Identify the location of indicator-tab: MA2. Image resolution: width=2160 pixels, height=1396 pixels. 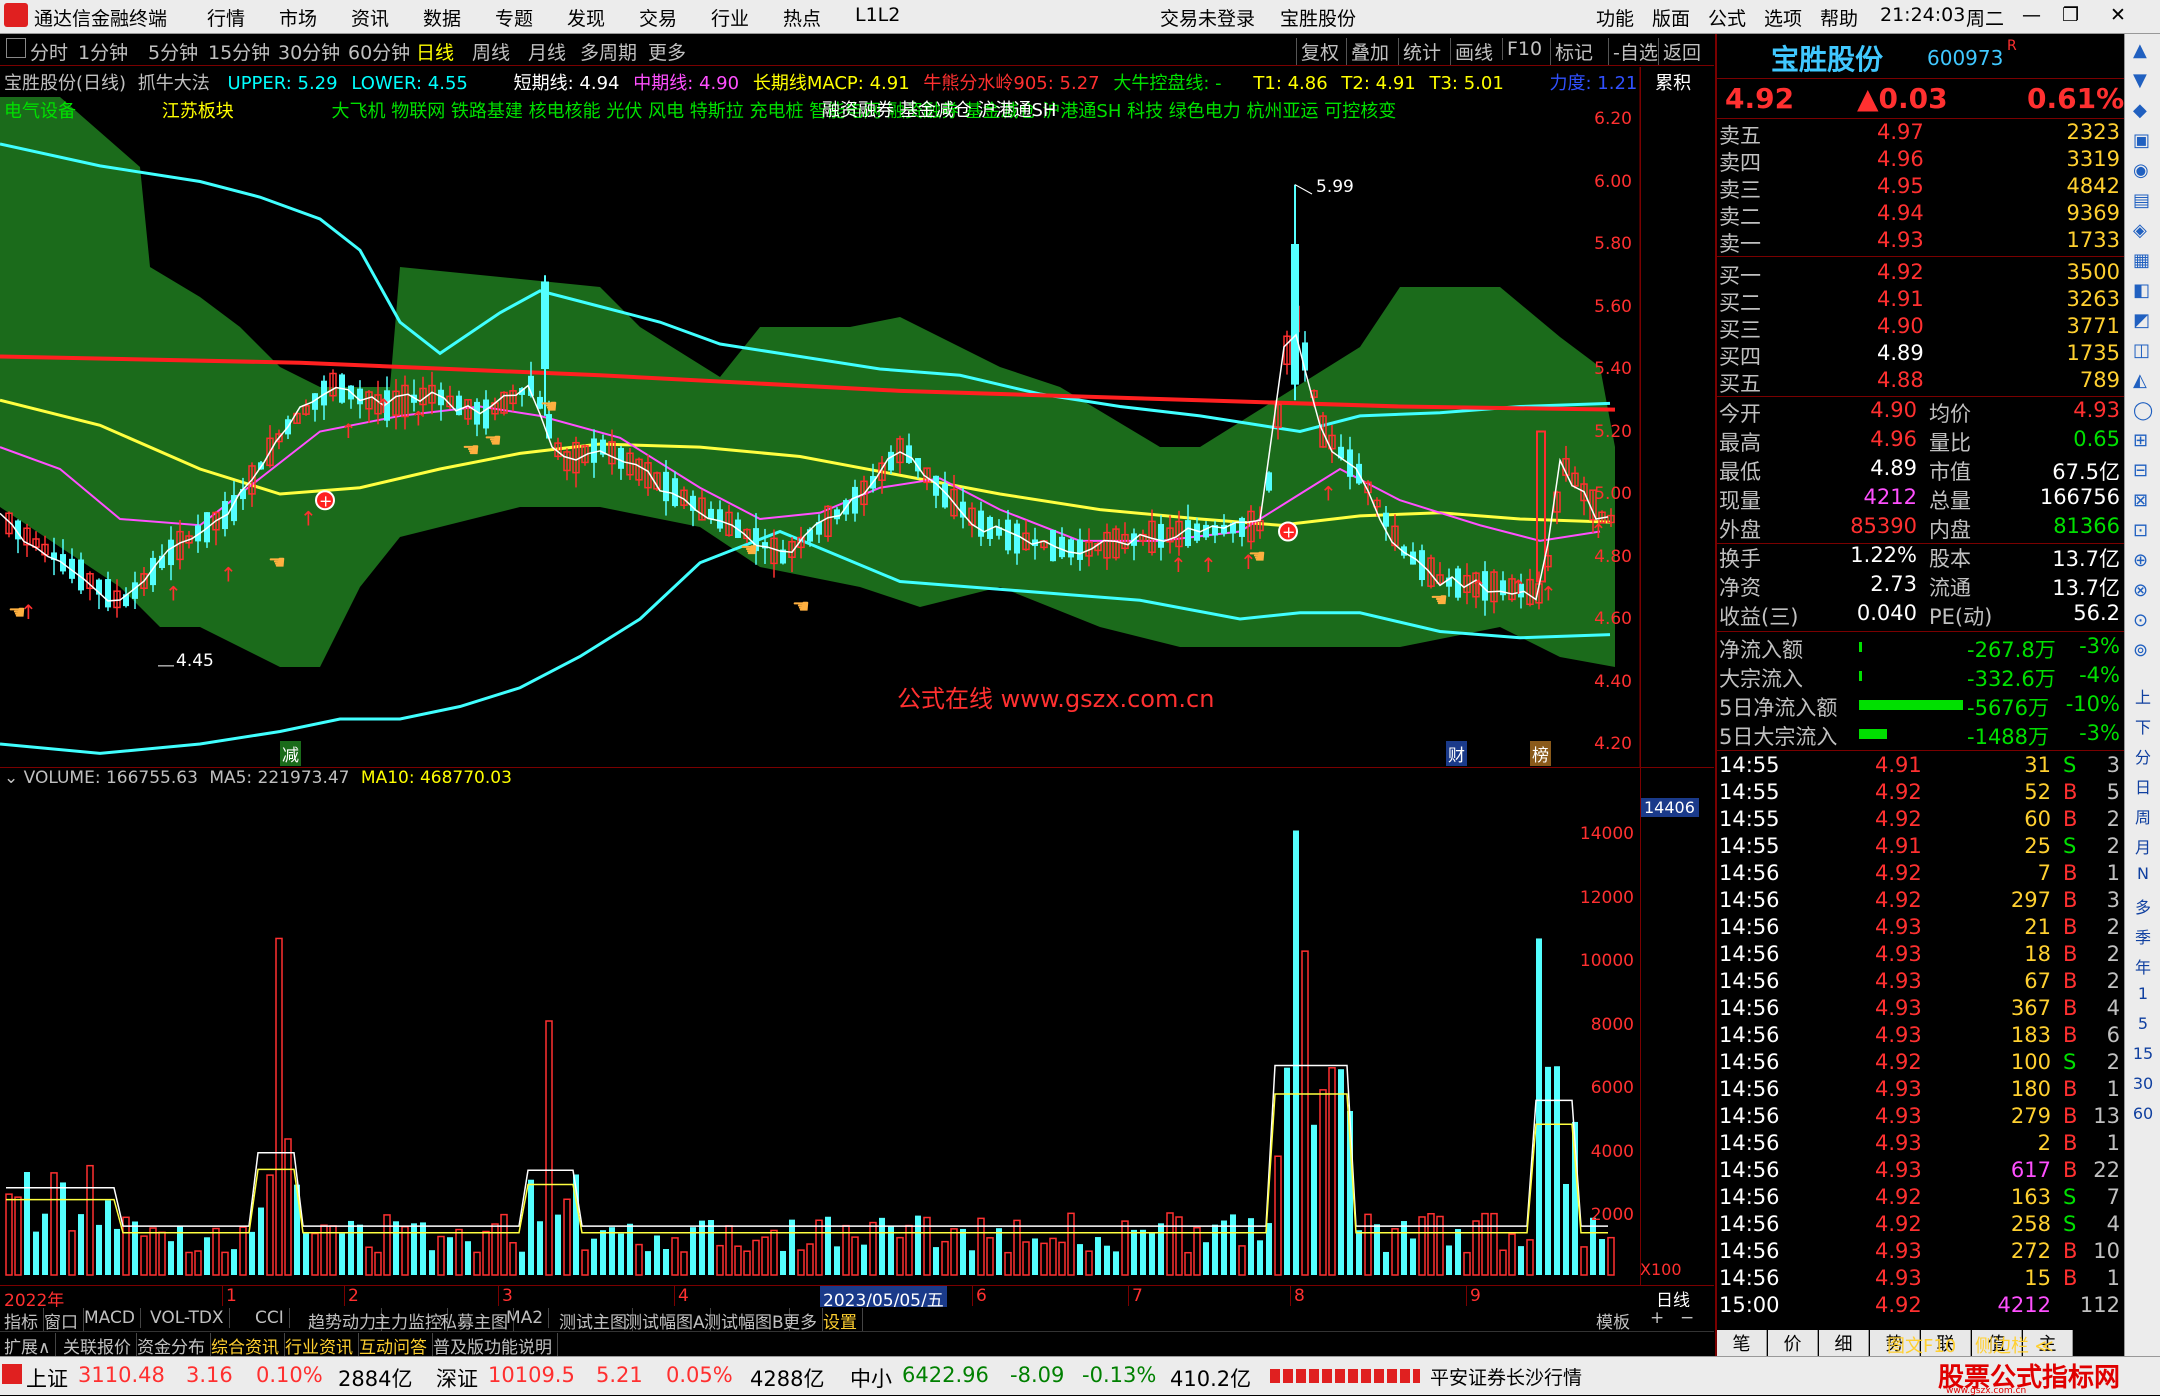
(528, 1318).